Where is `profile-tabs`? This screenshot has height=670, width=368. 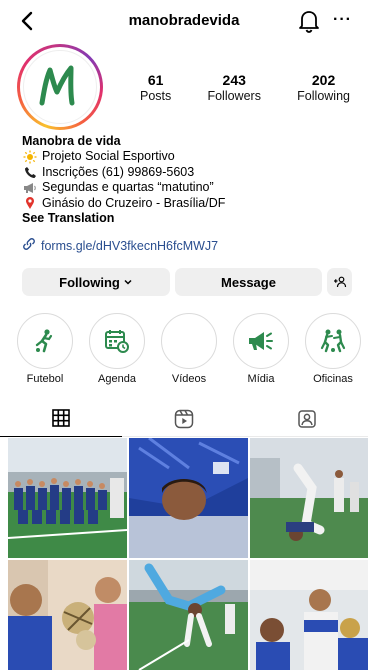
profile-tabs is located at coordinates (184, 421).